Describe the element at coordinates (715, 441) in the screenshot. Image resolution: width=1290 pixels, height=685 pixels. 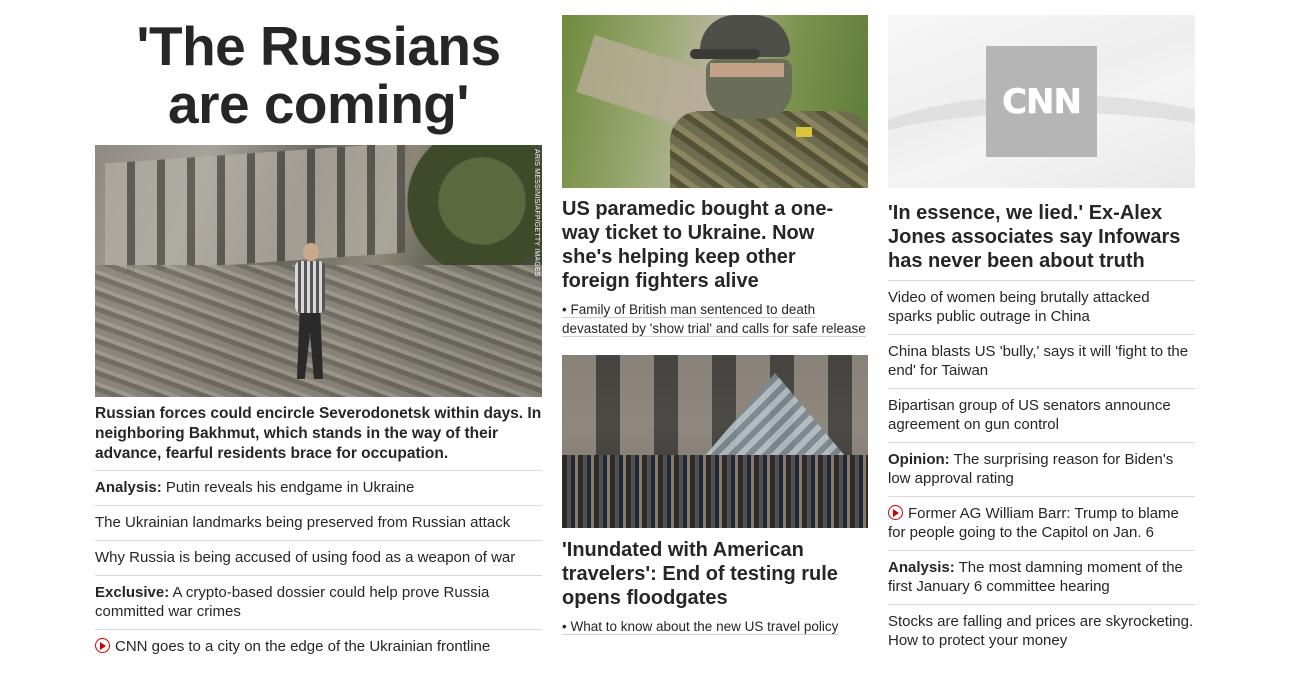
I see `travel-story-image` at that location.